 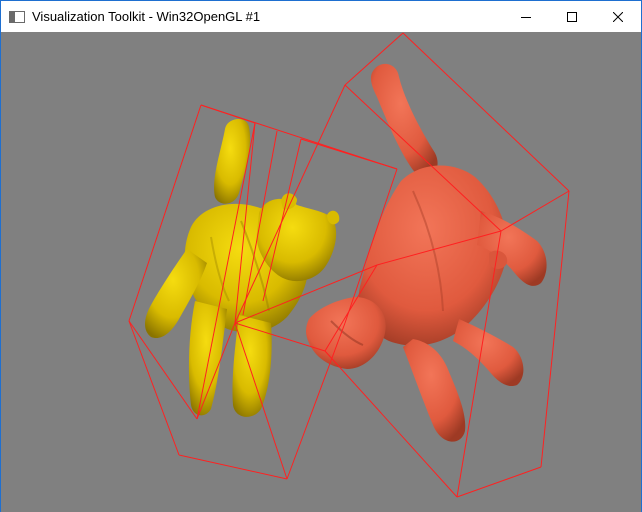 I want to click on maximize-icon, so click(x=572, y=16).